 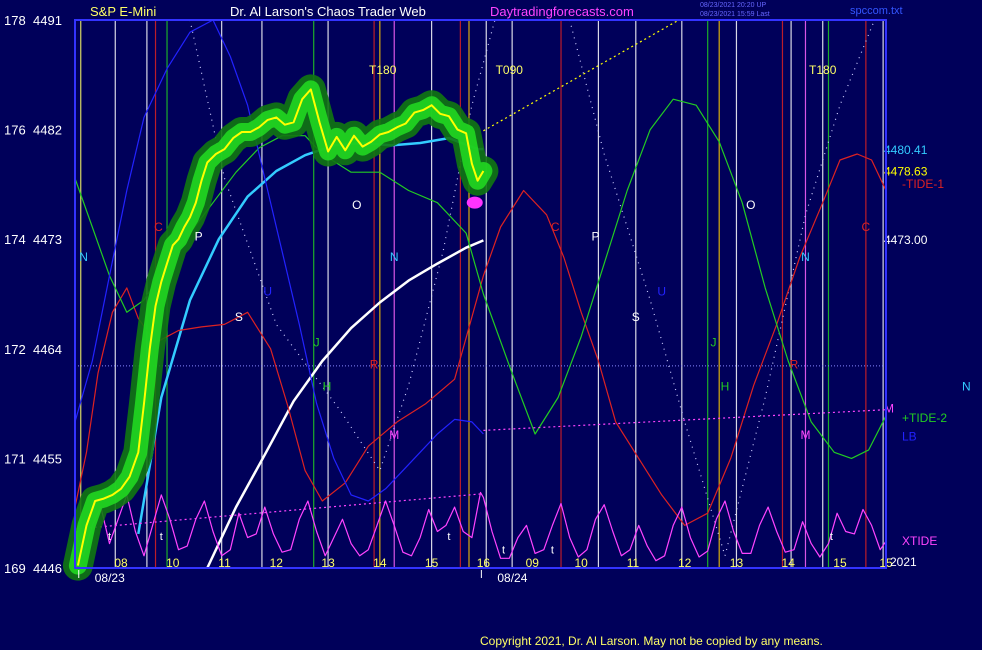 I want to click on axis-price-label: 4455, so click(x=47, y=458).